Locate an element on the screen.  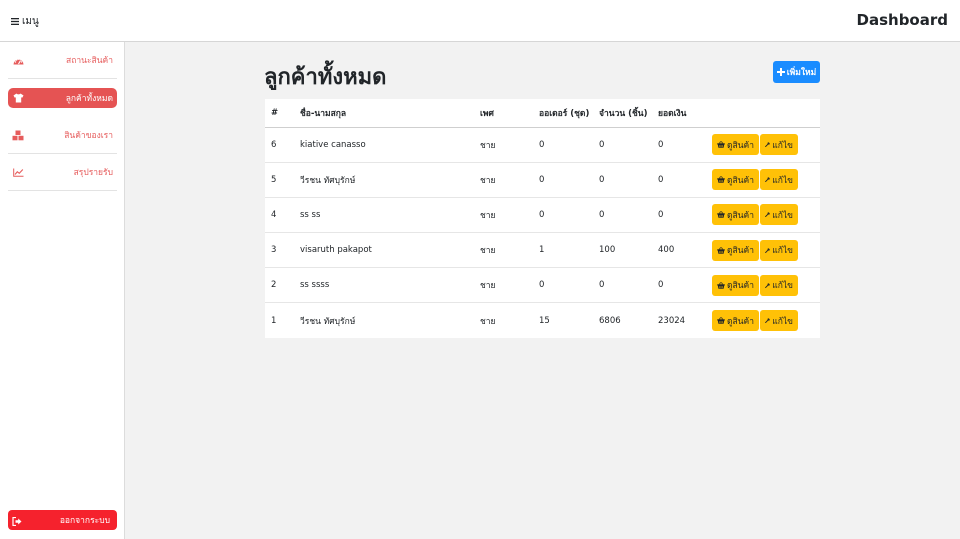
add-new-label: เพิ่มใหม่ is located at coordinates (801, 73).